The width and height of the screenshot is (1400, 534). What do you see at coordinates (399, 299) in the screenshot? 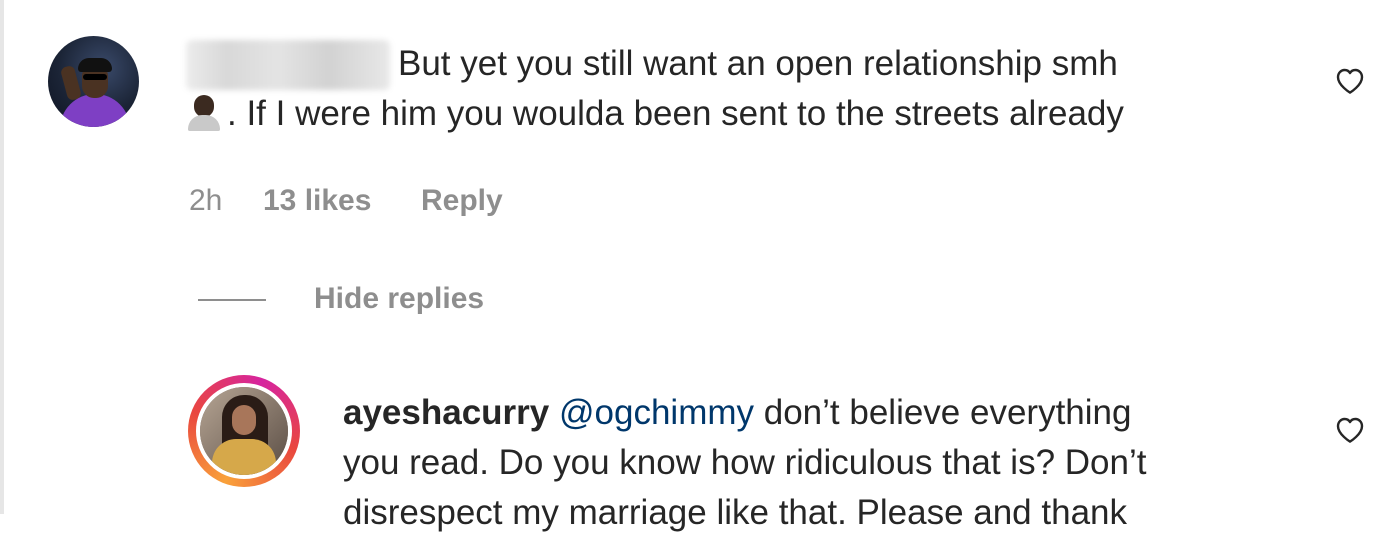
I see `hide-replies-button: Hide replies` at bounding box center [399, 299].